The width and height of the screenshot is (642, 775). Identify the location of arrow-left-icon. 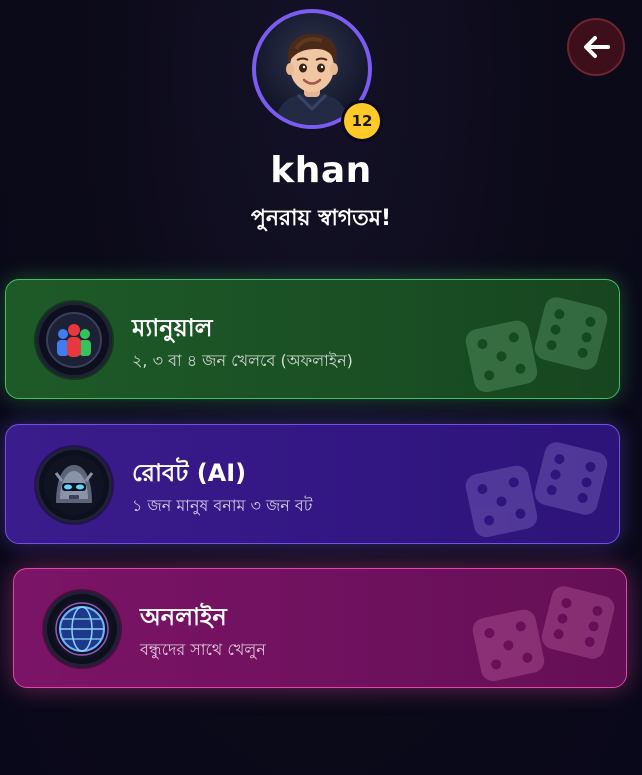
(597, 47).